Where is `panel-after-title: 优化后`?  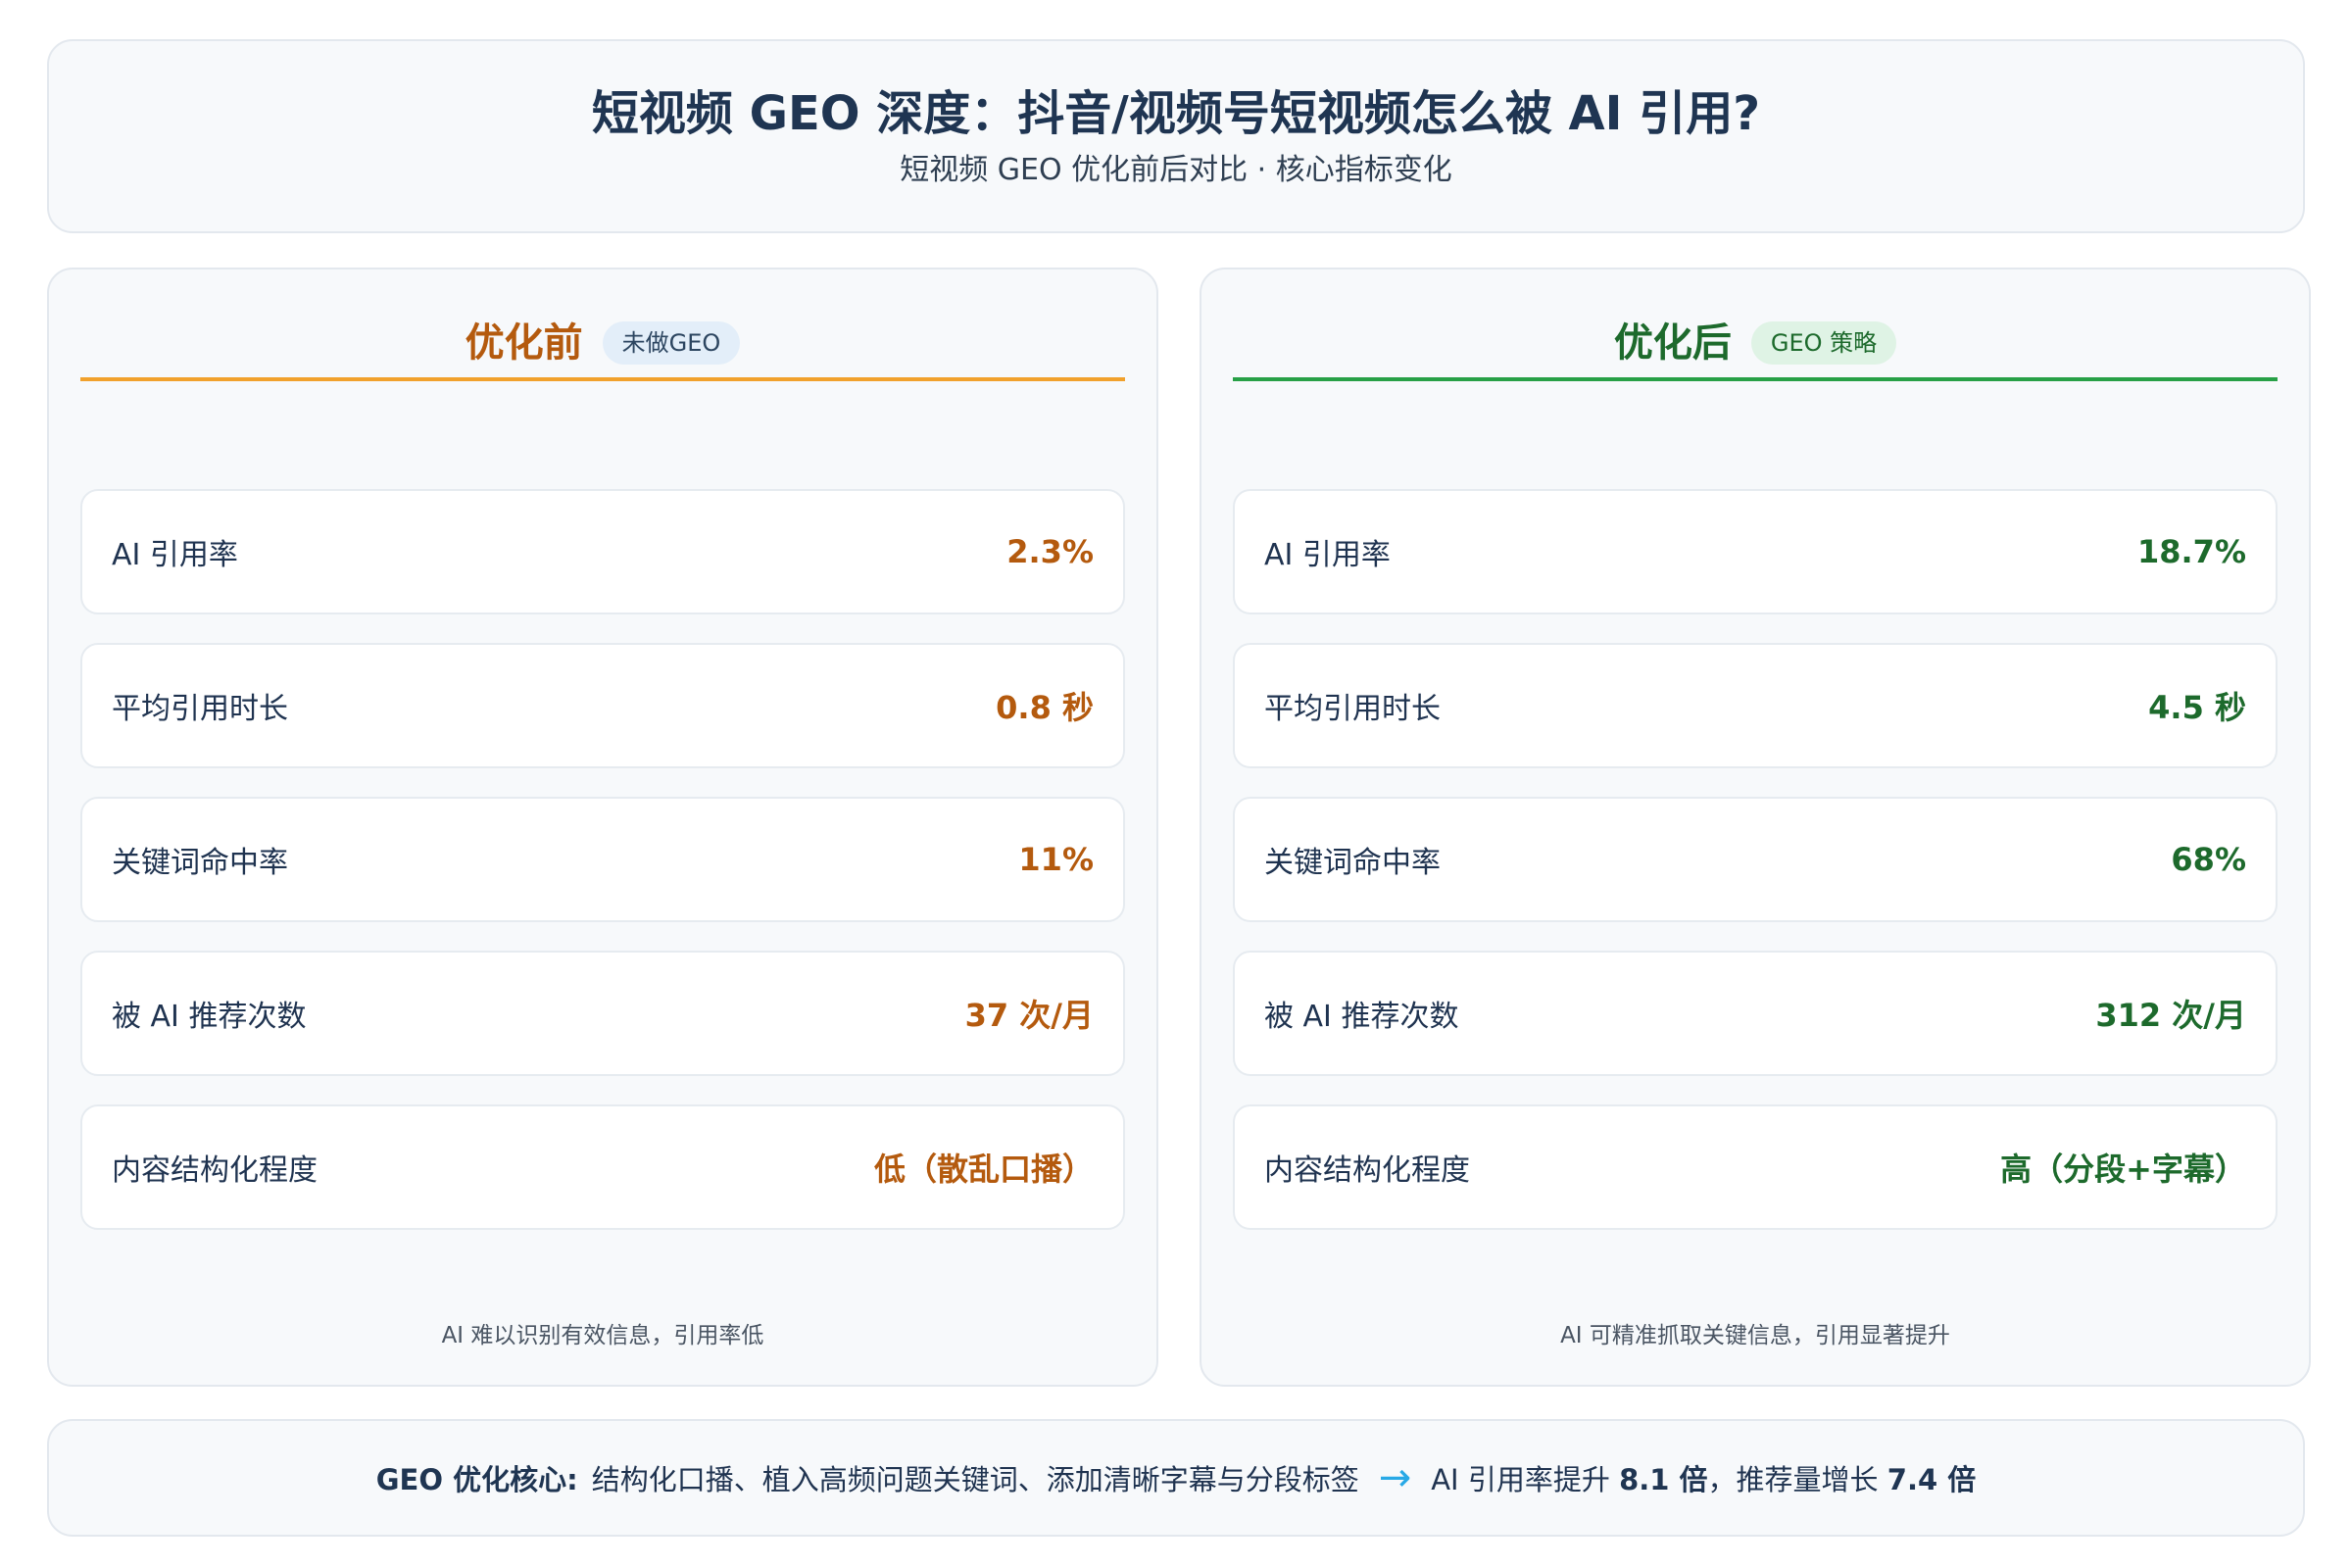
panel-after-title: 优化后 is located at coordinates (1672, 343).